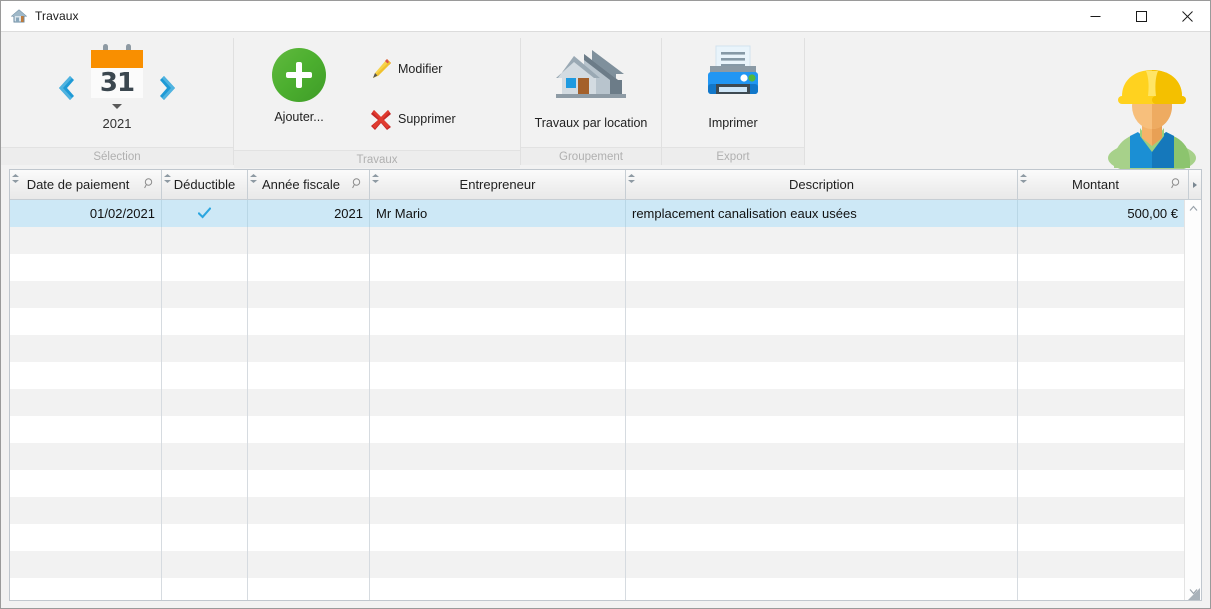 Image resolution: width=1211 pixels, height=609 pixels. What do you see at coordinates (498, 185) in the screenshot?
I see `column-header-entrepreneur: Entrepreneur` at bounding box center [498, 185].